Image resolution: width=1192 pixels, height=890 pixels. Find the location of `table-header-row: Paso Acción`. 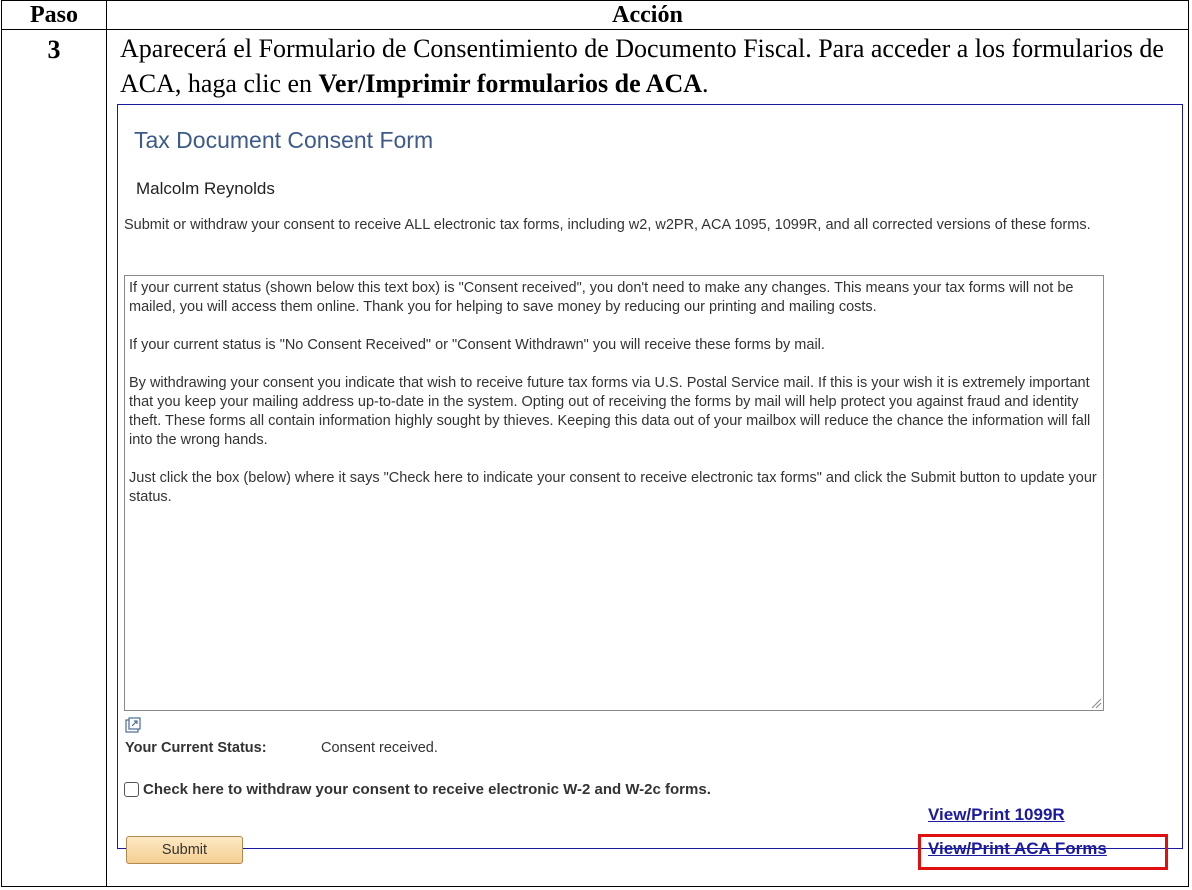

table-header-row: Paso Acción is located at coordinates (595, 15).